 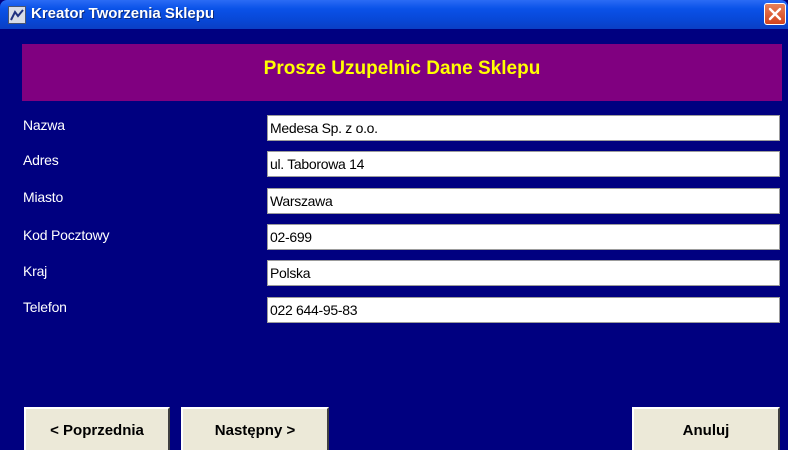 I want to click on close-button, so click(x=775, y=14).